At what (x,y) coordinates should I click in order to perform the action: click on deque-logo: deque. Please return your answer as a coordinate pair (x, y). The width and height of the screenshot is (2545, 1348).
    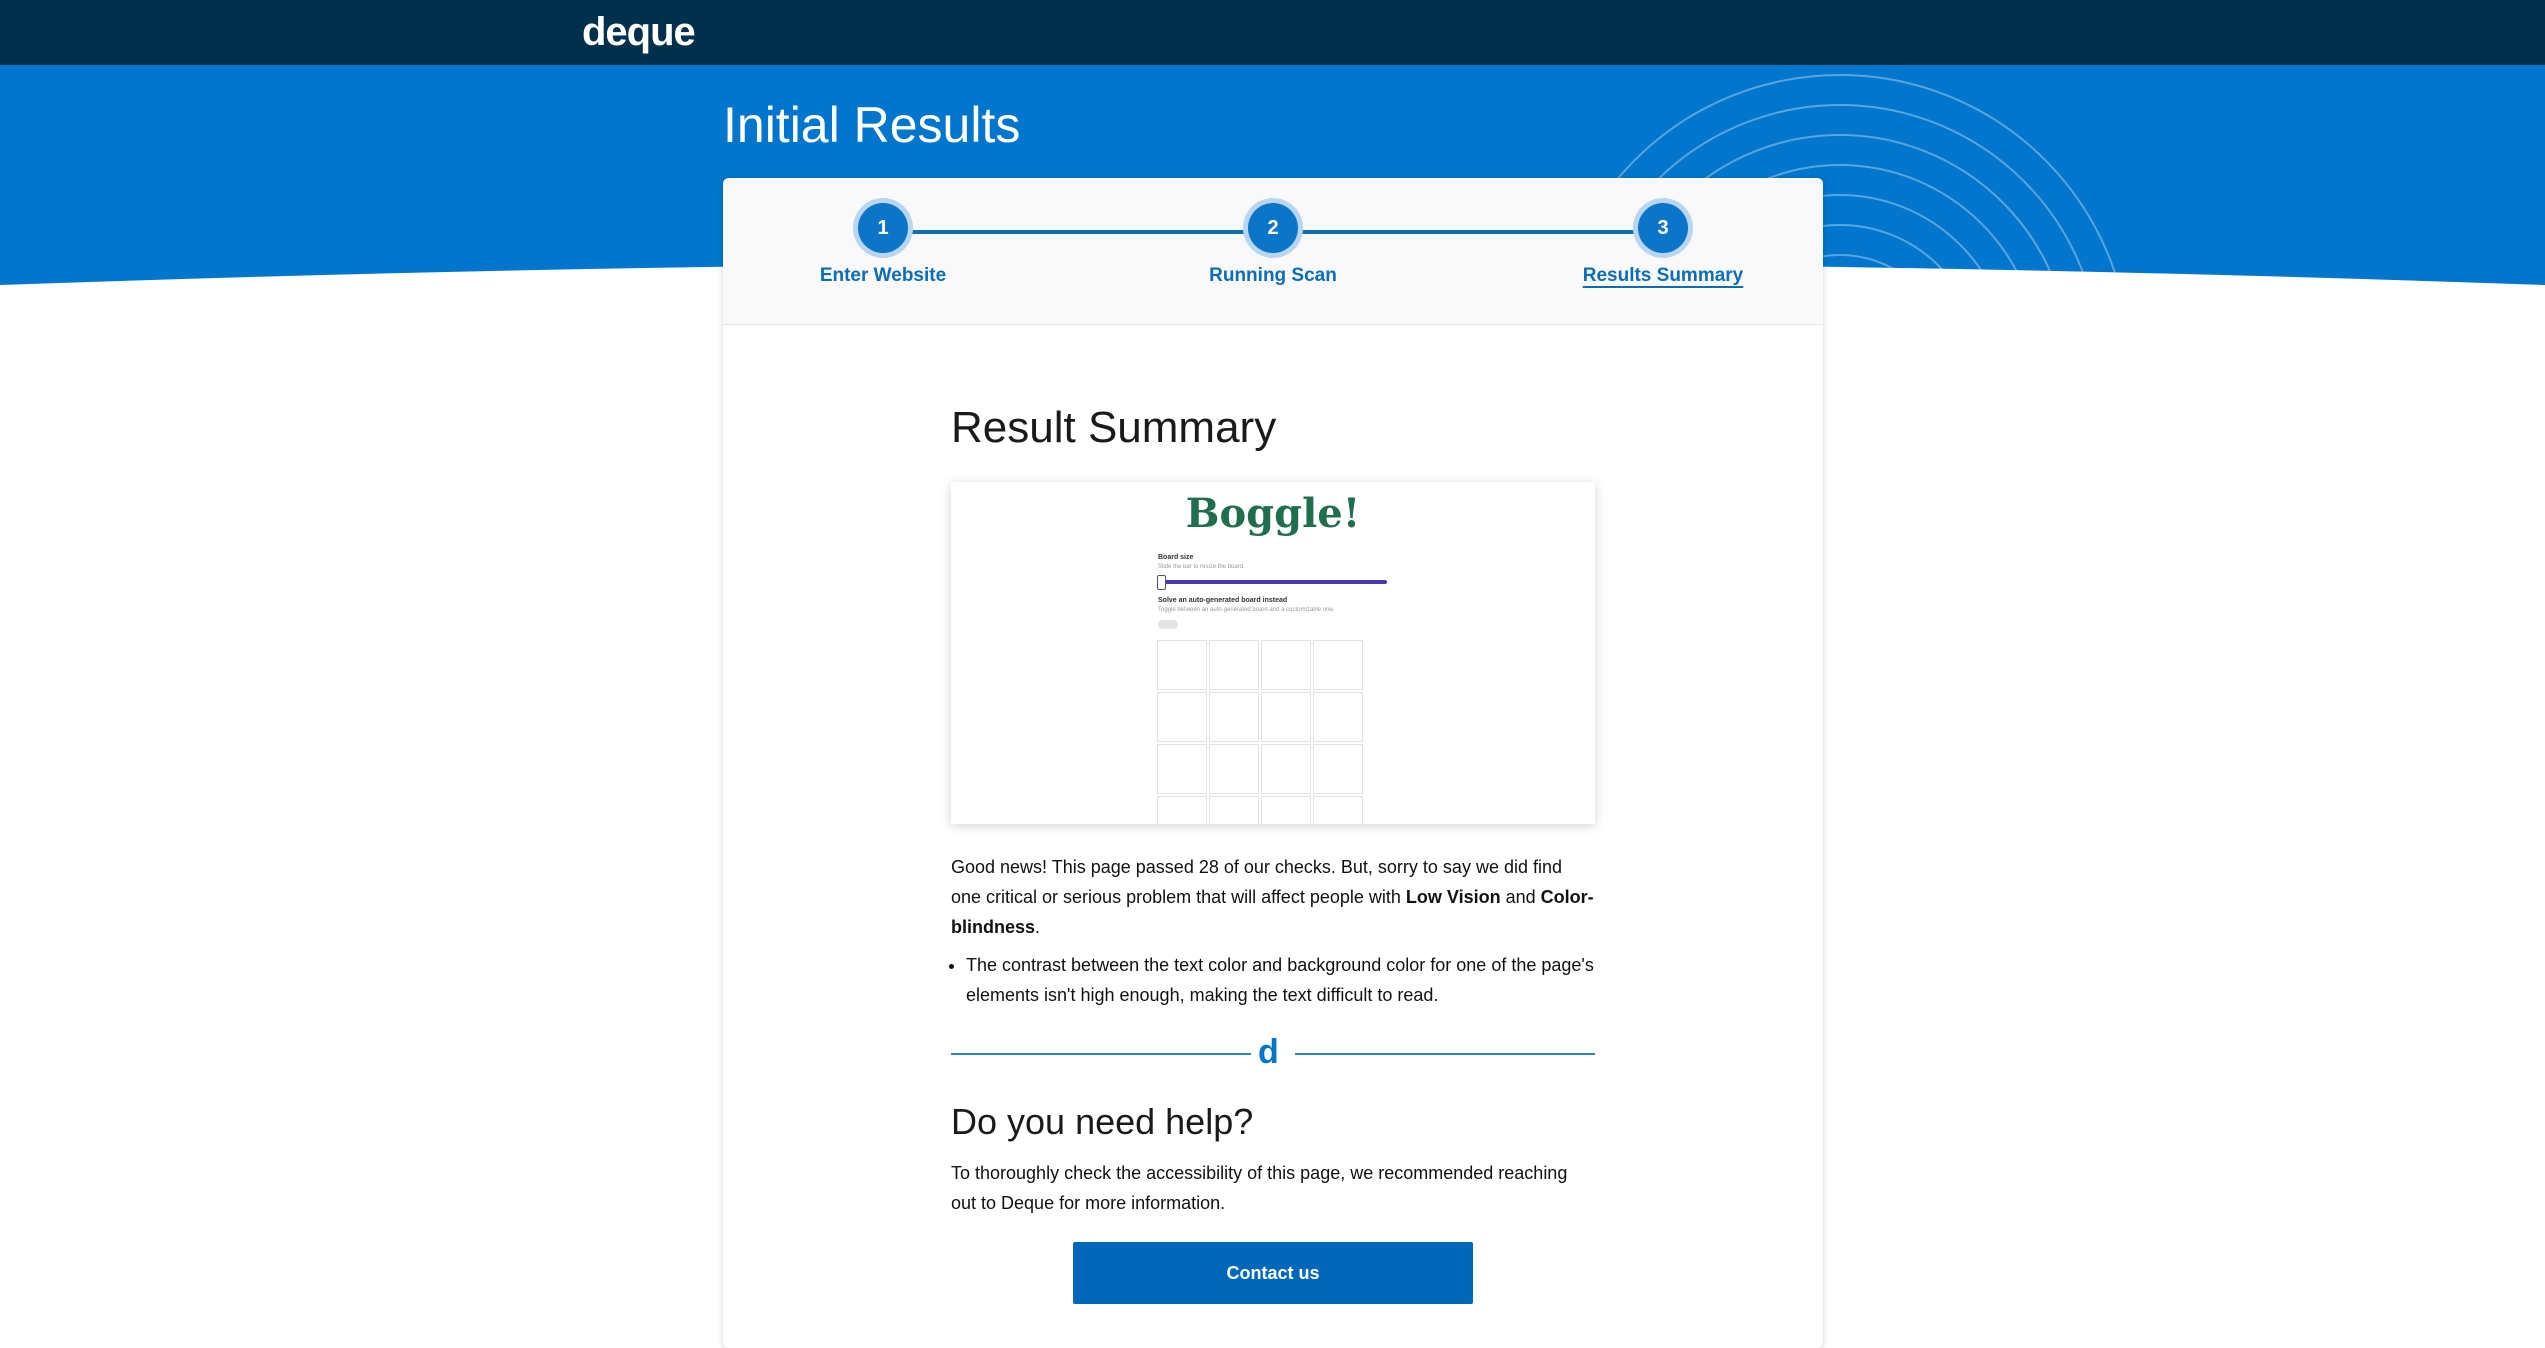
    Looking at the image, I should click on (639, 32).